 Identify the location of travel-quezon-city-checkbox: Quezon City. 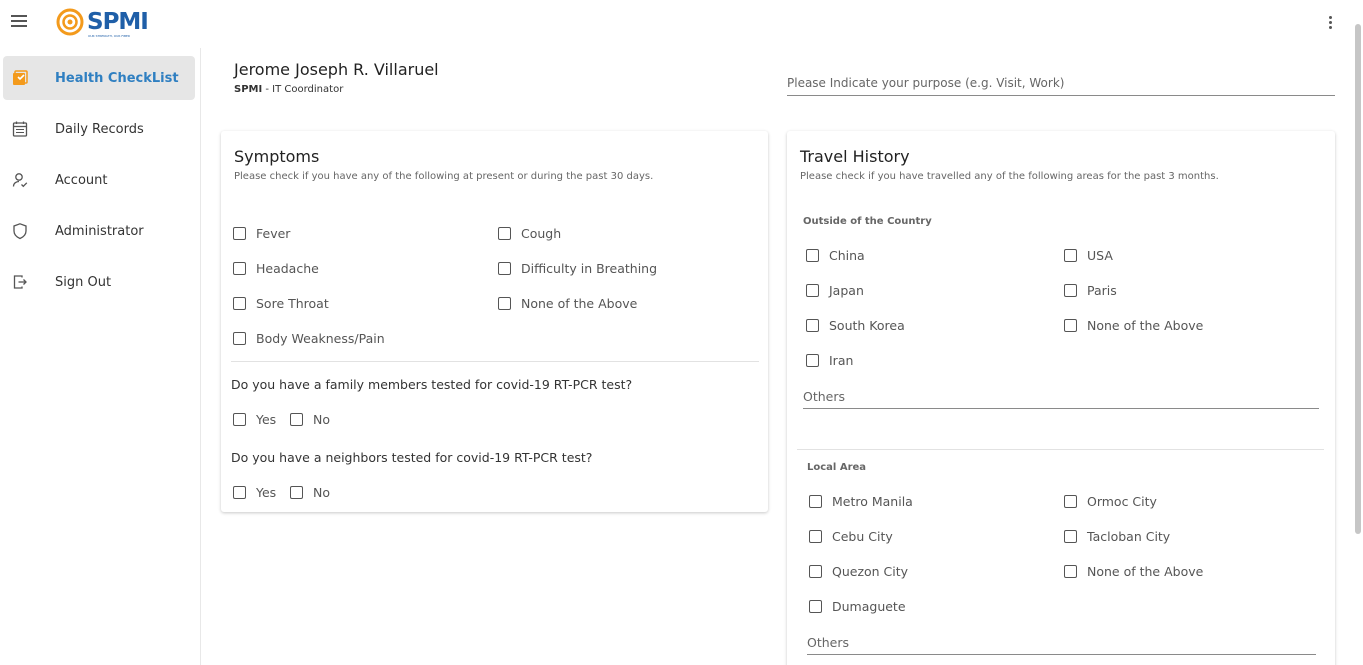
(858, 571).